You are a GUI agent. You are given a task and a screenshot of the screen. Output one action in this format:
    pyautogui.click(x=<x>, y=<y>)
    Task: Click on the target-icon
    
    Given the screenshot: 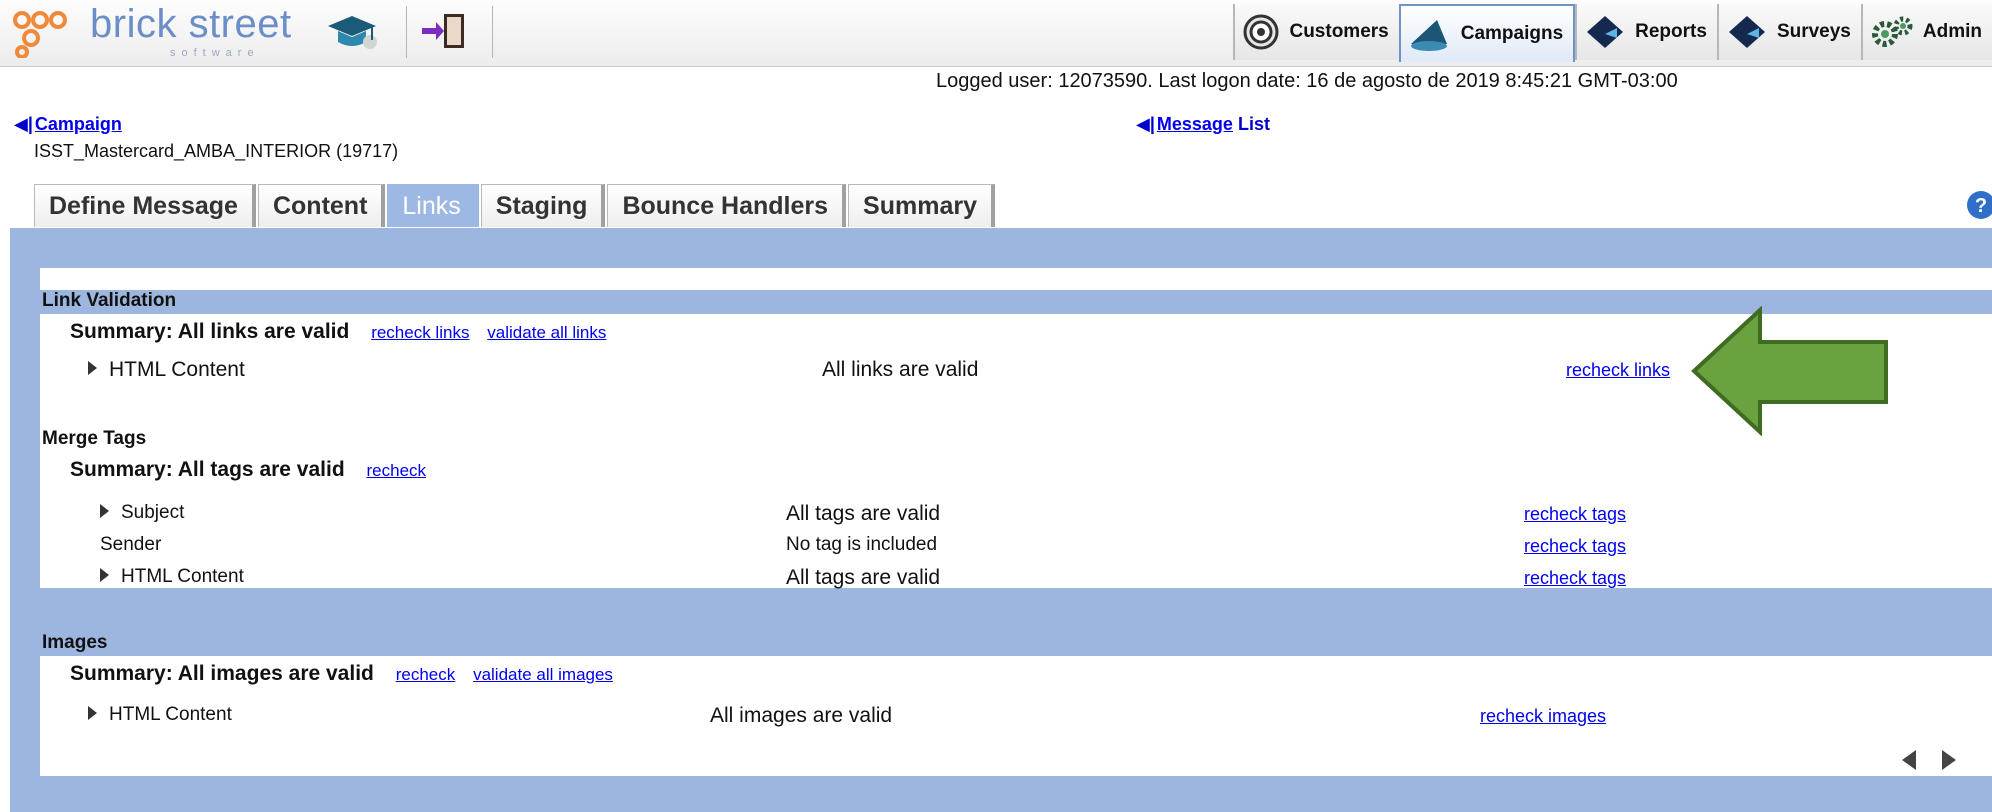 What is the action you would take?
    pyautogui.click(x=1261, y=32)
    